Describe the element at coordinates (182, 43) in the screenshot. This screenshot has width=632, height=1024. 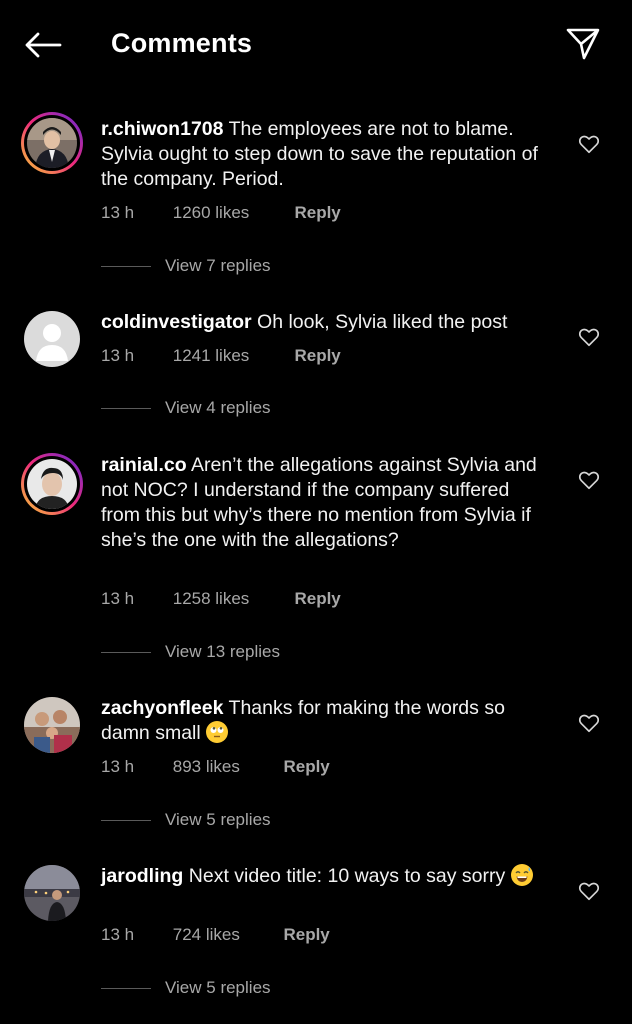
I see `page-title: Comments` at that location.